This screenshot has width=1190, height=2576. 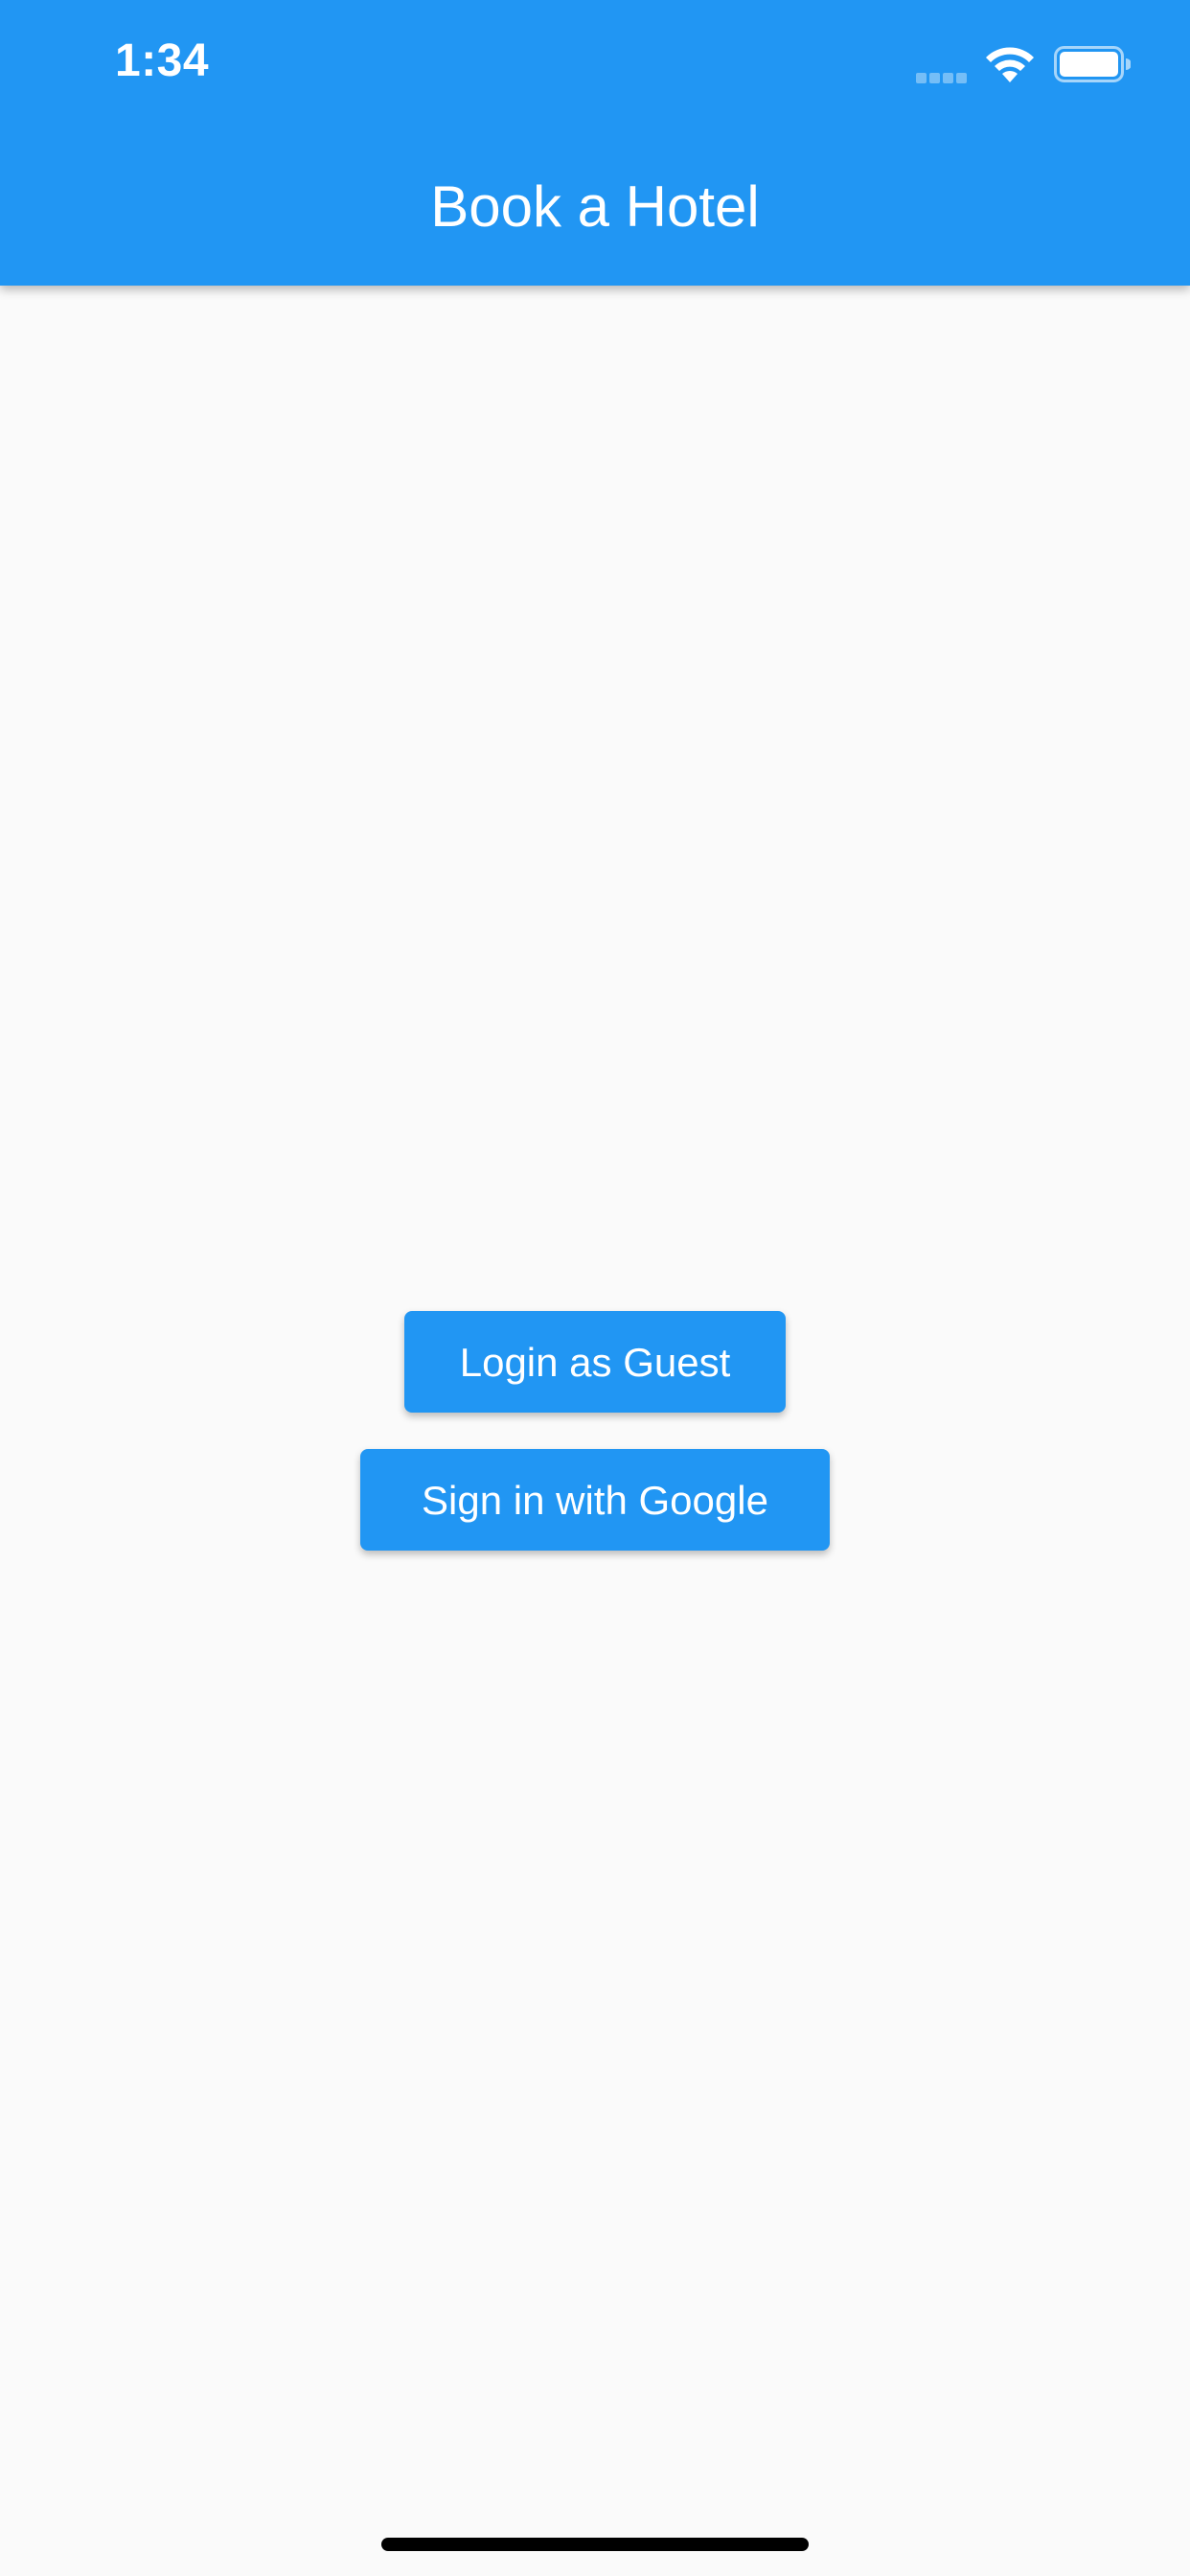 What do you see at coordinates (1010, 64) in the screenshot?
I see `wifi-icon` at bounding box center [1010, 64].